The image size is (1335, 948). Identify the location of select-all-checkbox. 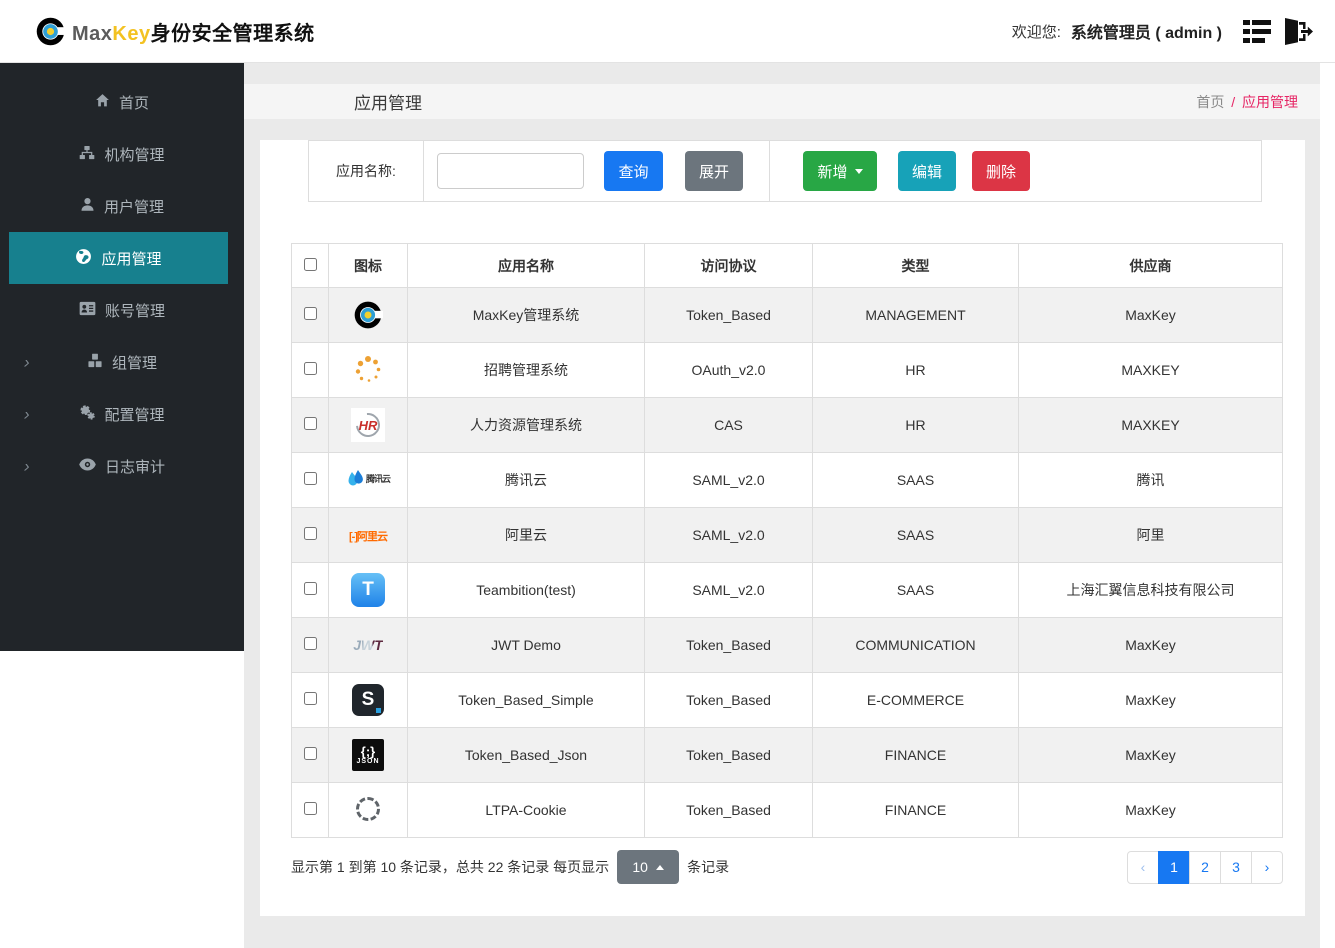
(310, 264).